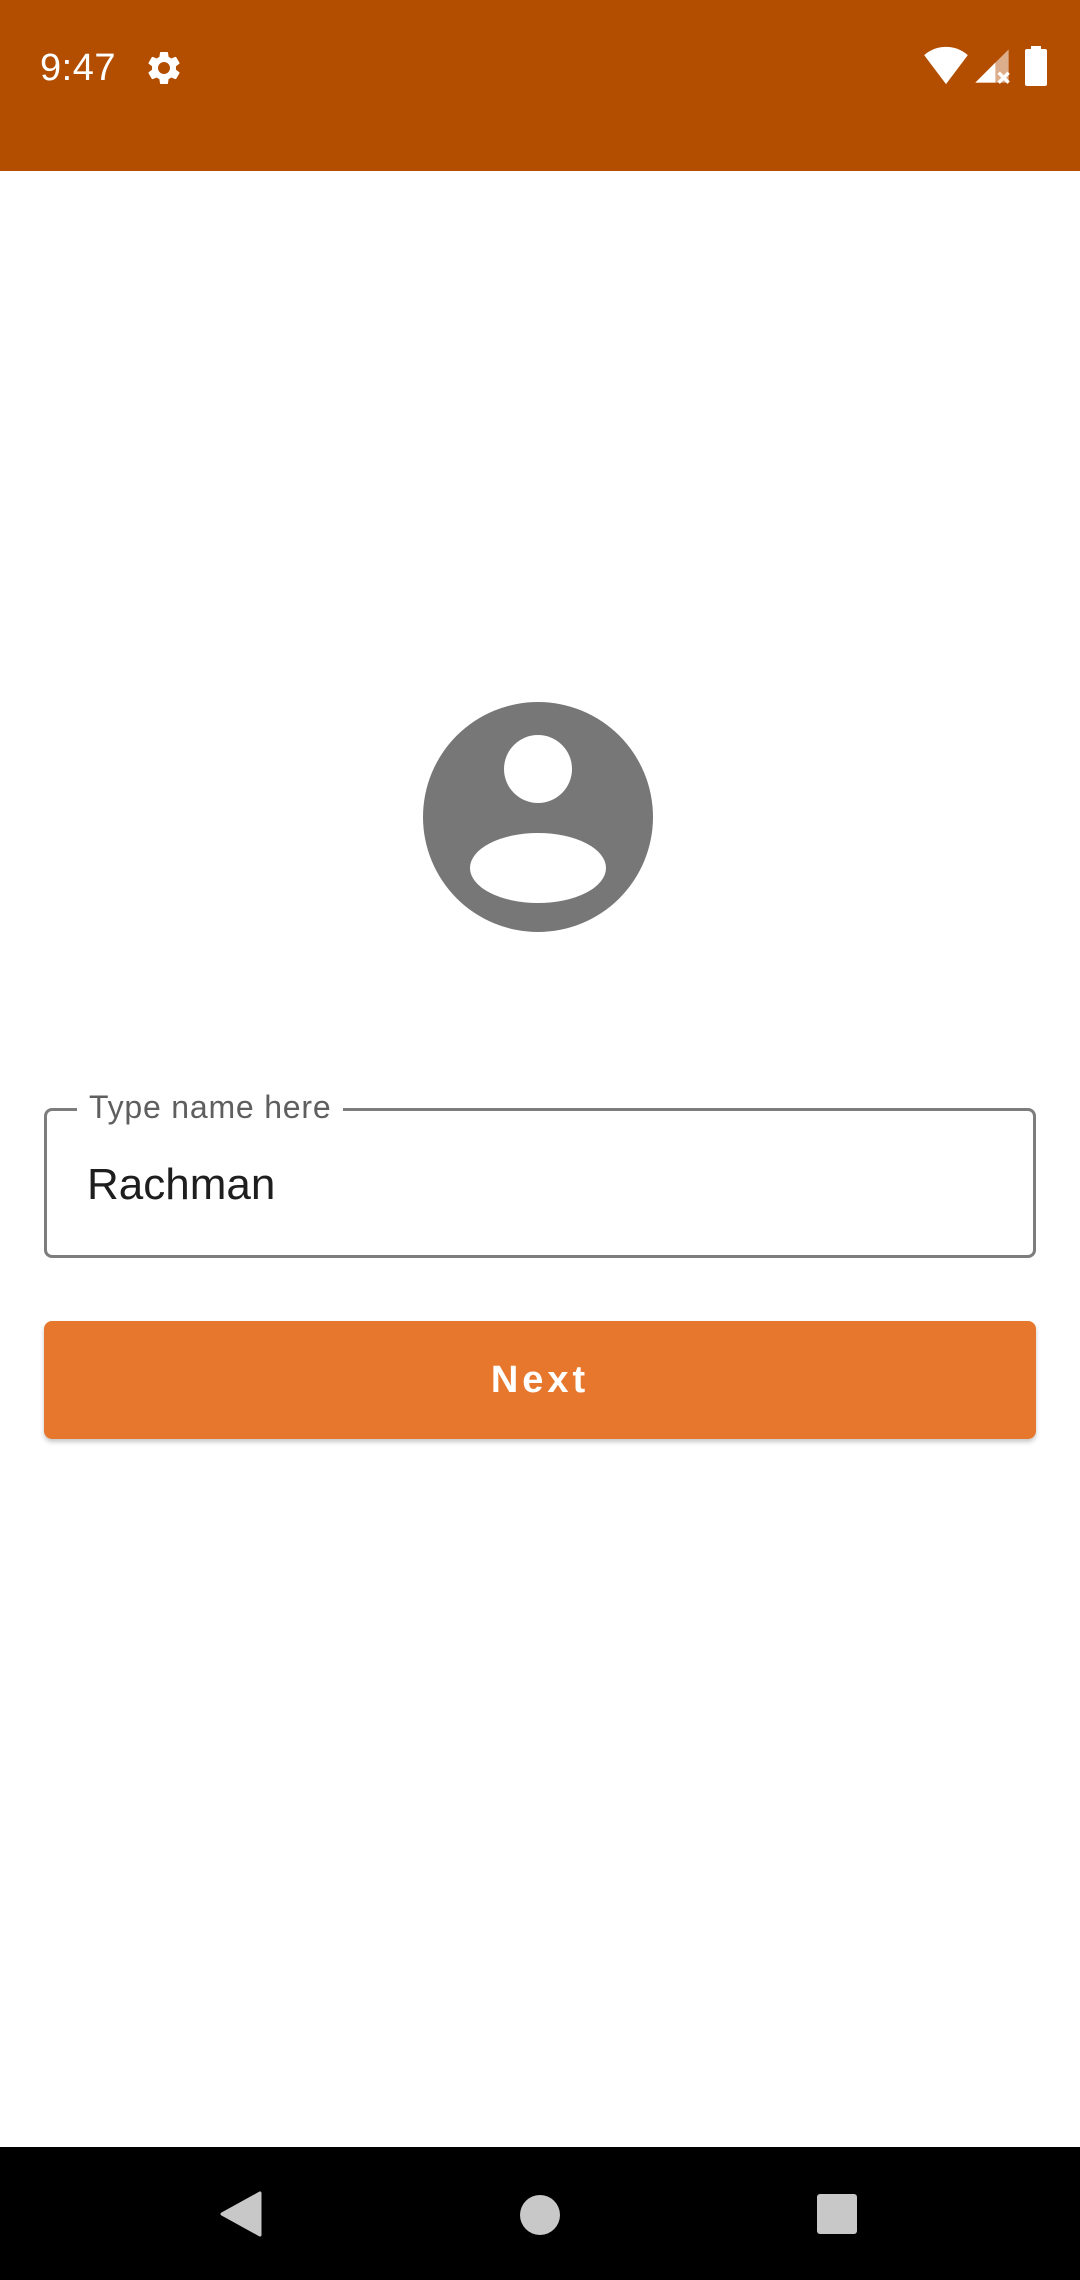 This screenshot has height=2280, width=1080. What do you see at coordinates (210, 1107) in the screenshot?
I see `name-field-label: Type name here` at bounding box center [210, 1107].